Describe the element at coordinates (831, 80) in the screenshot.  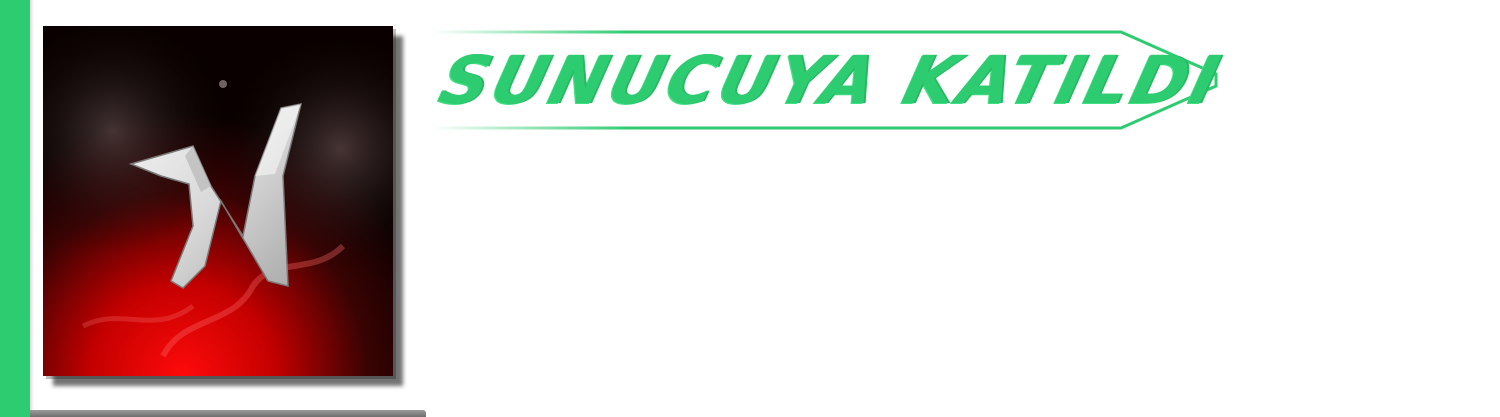
I see `banner-title: SUNUCUYA KATILDI` at that location.